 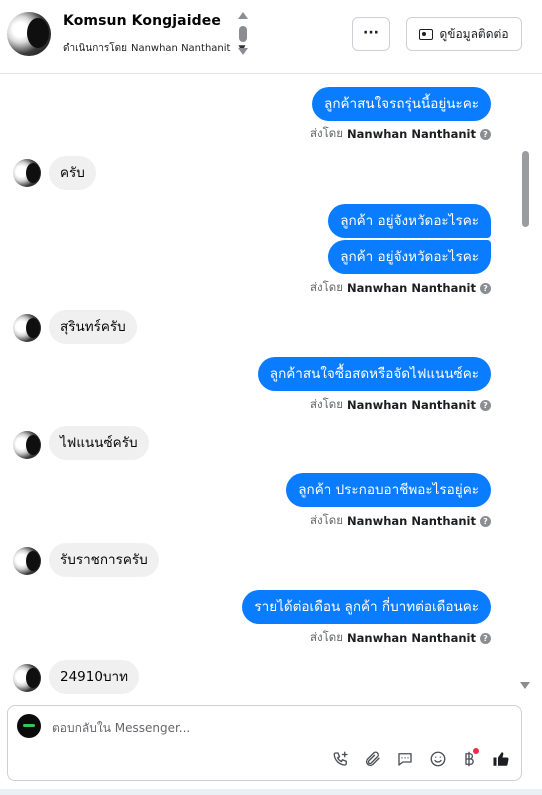 I want to click on chat-bubble-icon, so click(x=405, y=759).